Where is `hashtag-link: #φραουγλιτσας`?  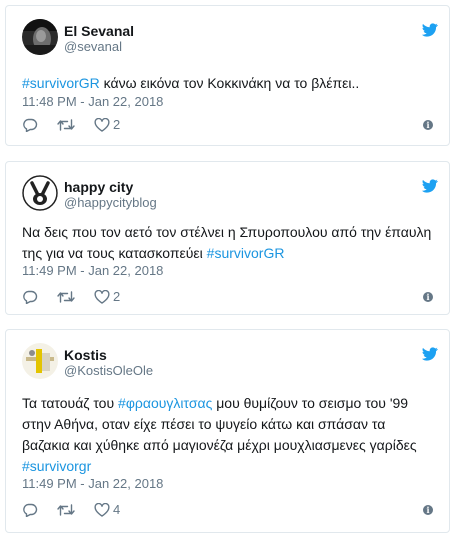 hashtag-link: #φραουγλιτσας is located at coordinates (165, 403).